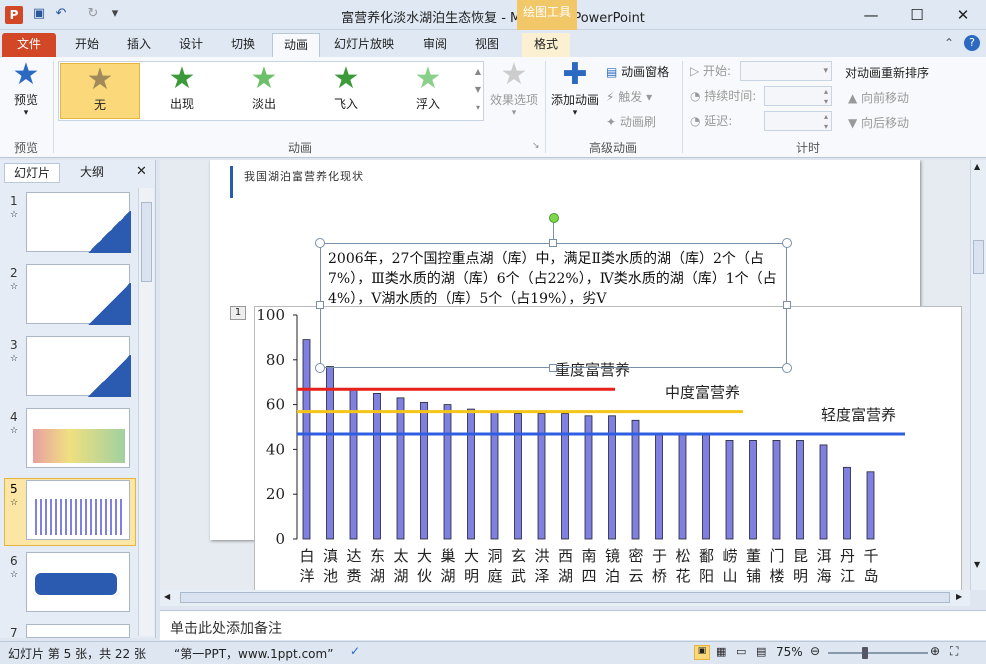 This screenshot has height=664, width=986. What do you see at coordinates (243, 45) in the screenshot?
I see `tab-transitions: 切换` at bounding box center [243, 45].